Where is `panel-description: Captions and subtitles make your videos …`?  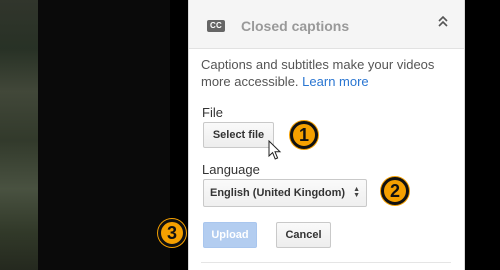
panel-description: Captions and subtitles make your videos … is located at coordinates (326, 73).